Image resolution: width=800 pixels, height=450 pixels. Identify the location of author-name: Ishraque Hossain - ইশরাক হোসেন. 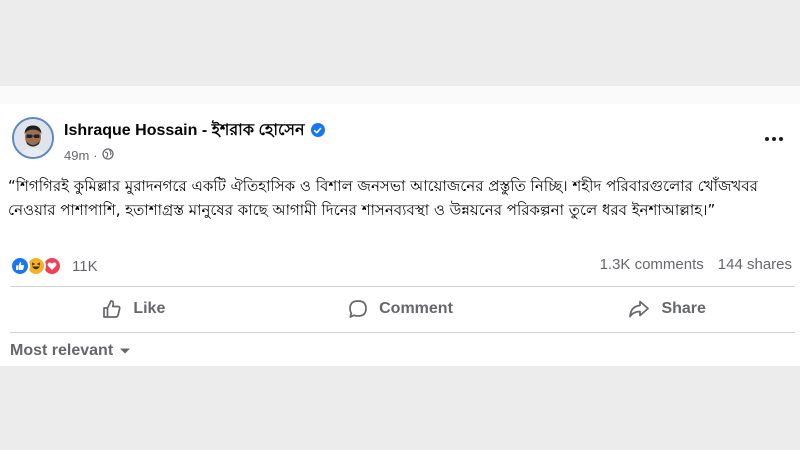
(184, 130).